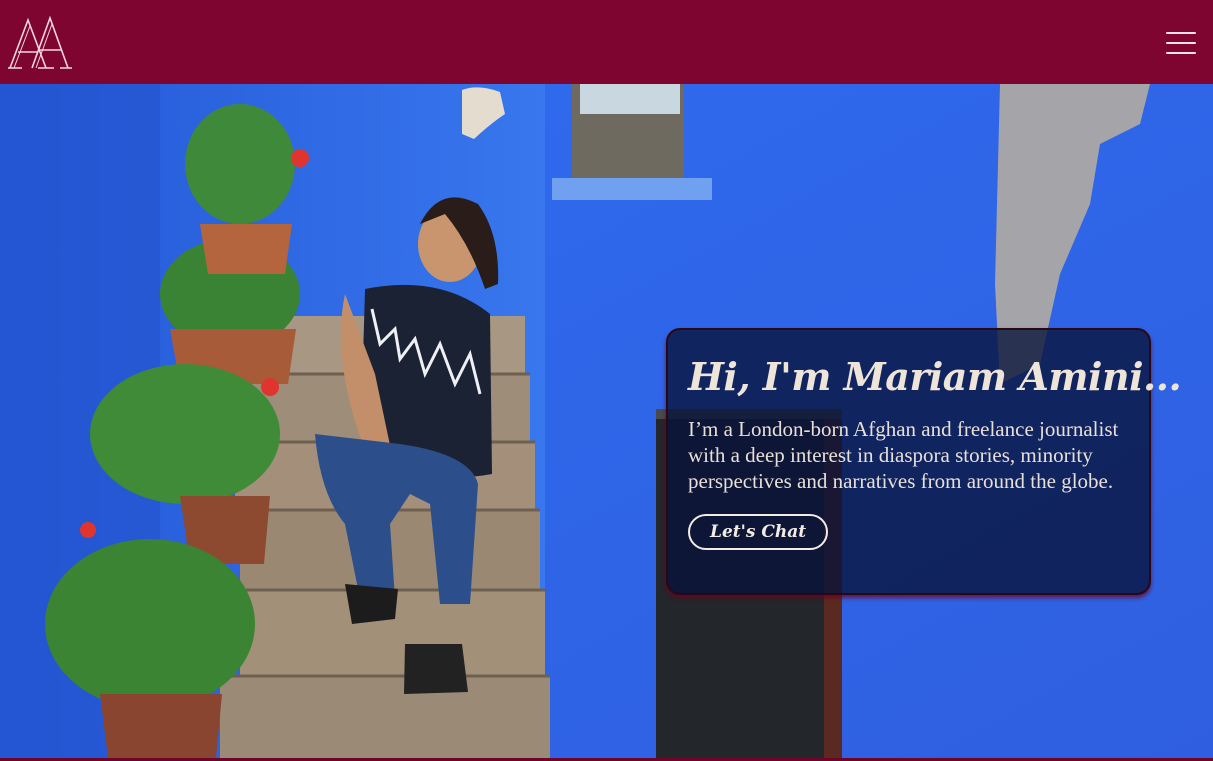 The height and width of the screenshot is (761, 1213). What do you see at coordinates (758, 532) in the screenshot?
I see `lets-chat-button: Let's Chat` at bounding box center [758, 532].